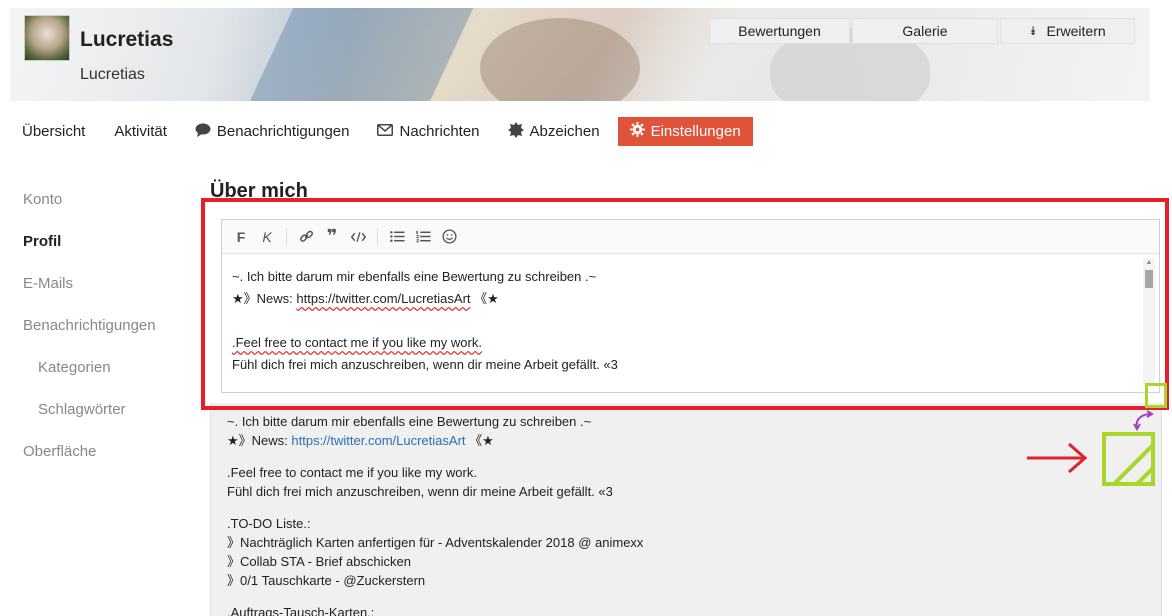 This screenshot has height=616, width=1172. What do you see at coordinates (564, 131) in the screenshot?
I see `tab-label: Abzeichen` at bounding box center [564, 131].